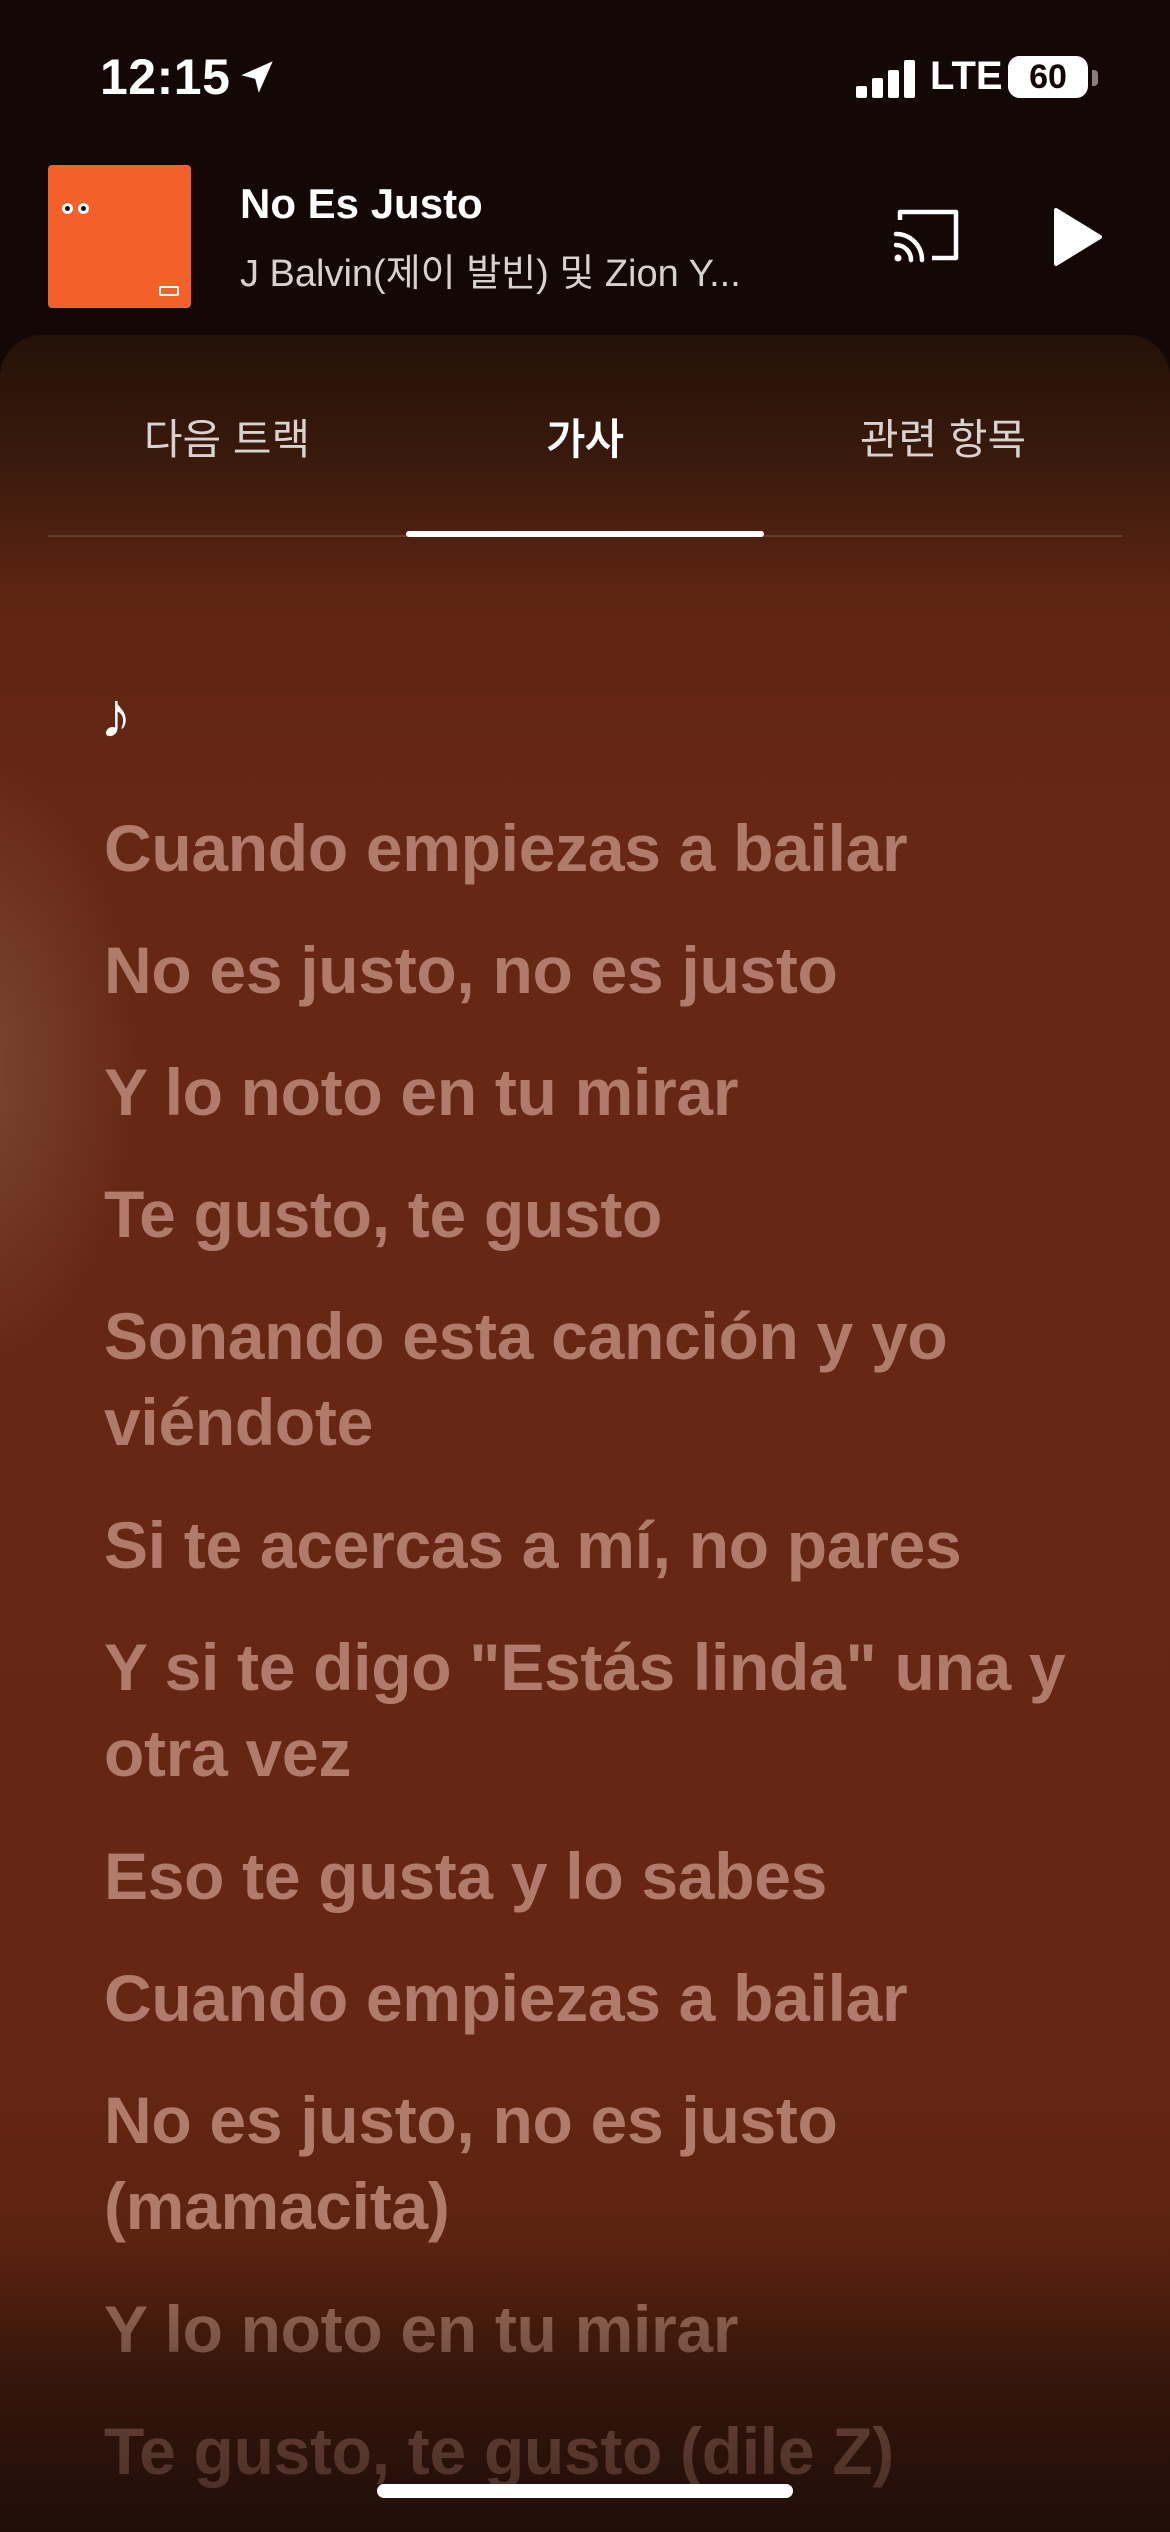 The height and width of the screenshot is (2532, 1170). Describe the element at coordinates (594, 1214) in the screenshot. I see `lyric-line: Te gusto, te gusto` at that location.